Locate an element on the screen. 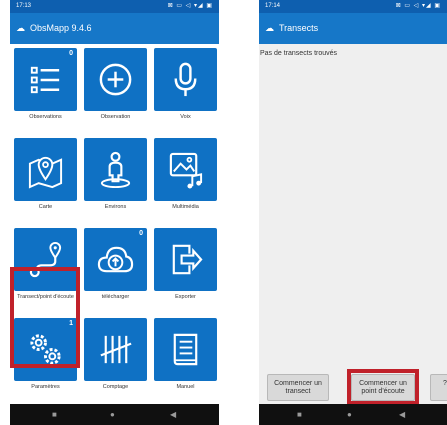 The height and width of the screenshot is (425, 447). tile-observation-square is located at coordinates (115, 79).